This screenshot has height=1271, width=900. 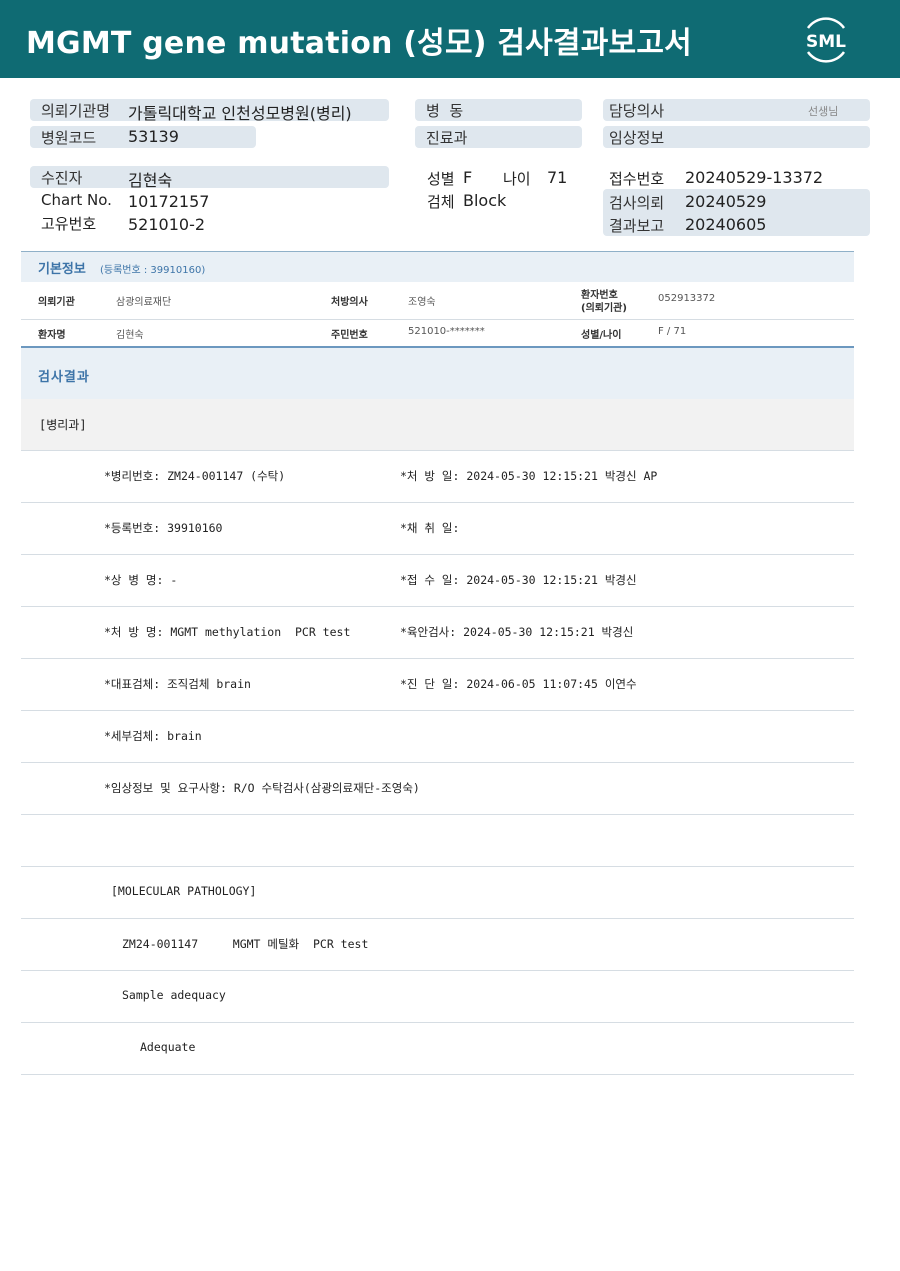 What do you see at coordinates (62, 178) in the screenshot?
I see `patient-label: 수진자` at bounding box center [62, 178].